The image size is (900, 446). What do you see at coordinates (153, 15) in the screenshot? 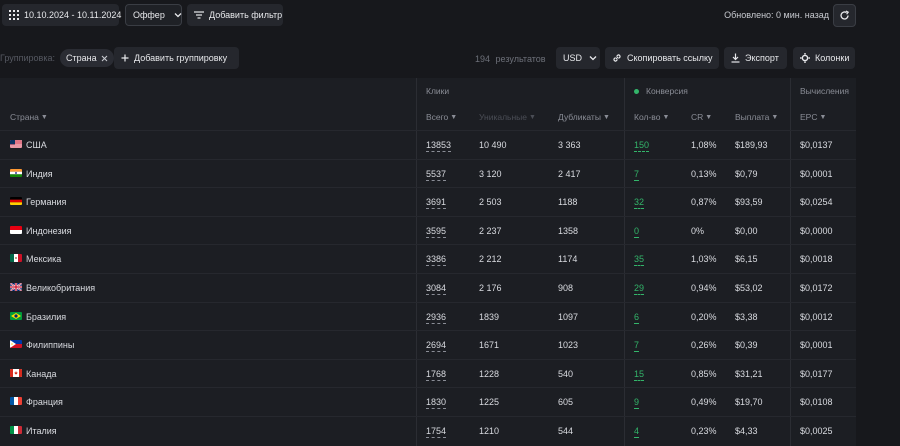
I see `offer-select: Оффер` at bounding box center [153, 15].